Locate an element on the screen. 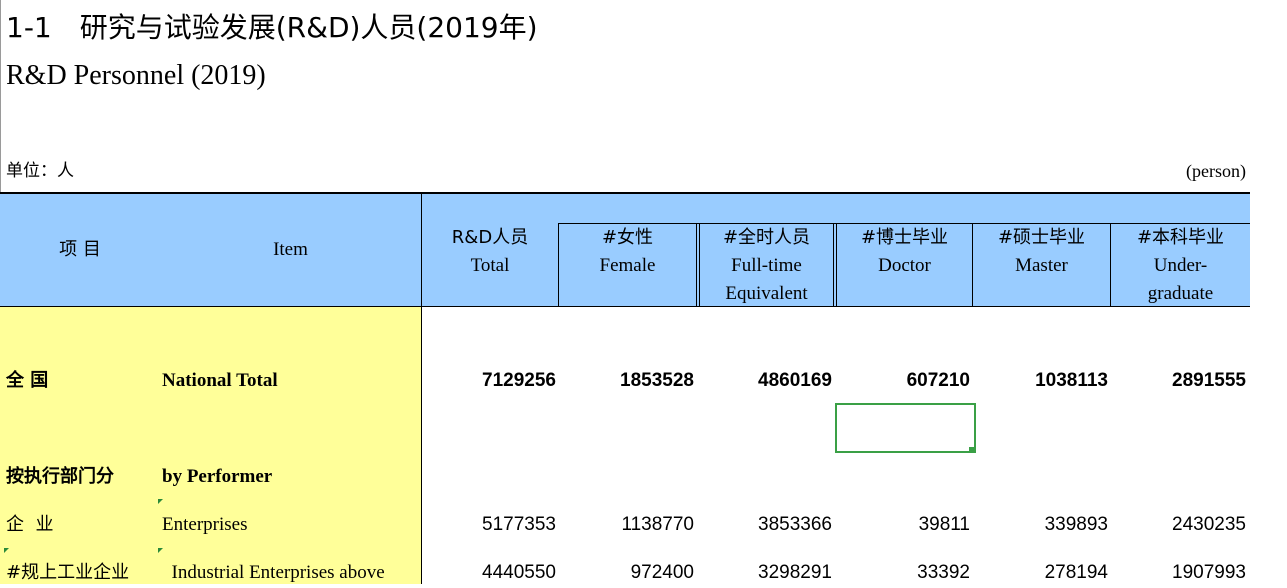 This screenshot has width=1287, height=588. row-label-english: National Total is located at coordinates (220, 380).